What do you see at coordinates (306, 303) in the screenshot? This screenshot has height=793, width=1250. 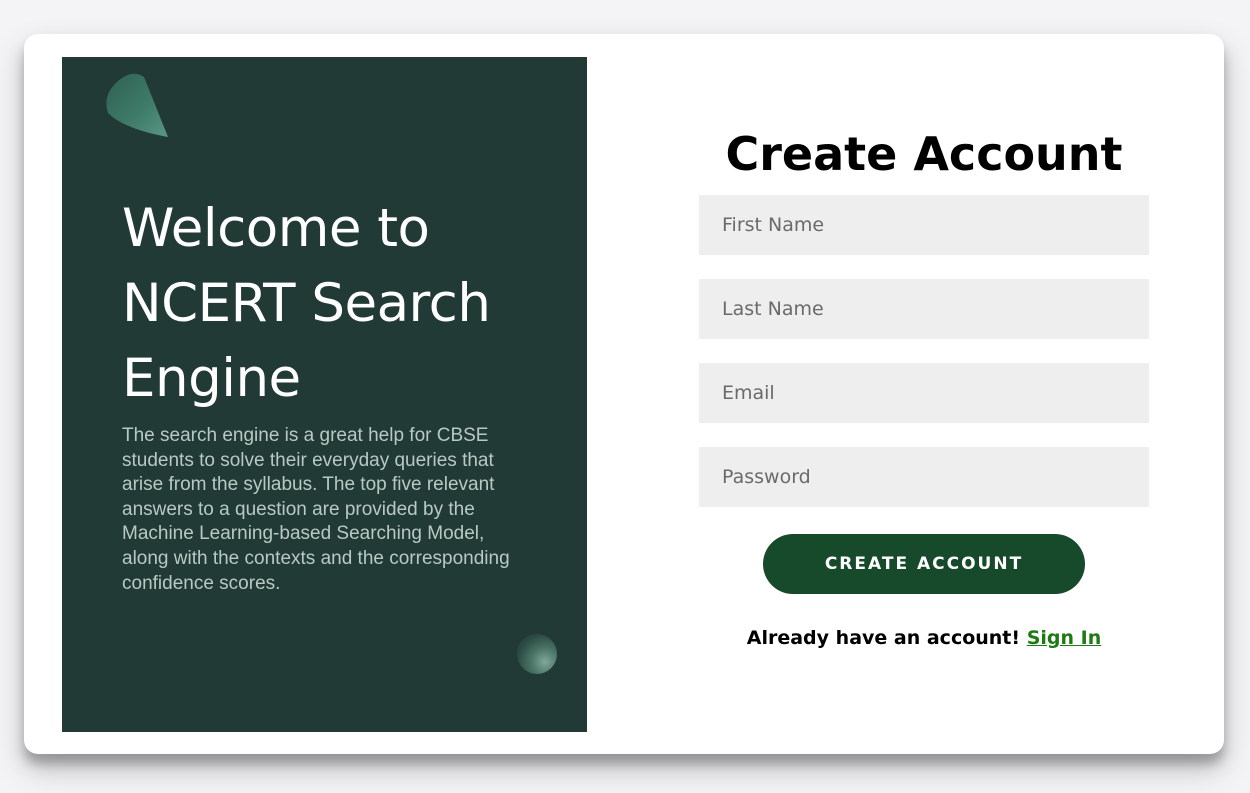 I see `welcome-heading: Welcome to NCERT Search Engine` at bounding box center [306, 303].